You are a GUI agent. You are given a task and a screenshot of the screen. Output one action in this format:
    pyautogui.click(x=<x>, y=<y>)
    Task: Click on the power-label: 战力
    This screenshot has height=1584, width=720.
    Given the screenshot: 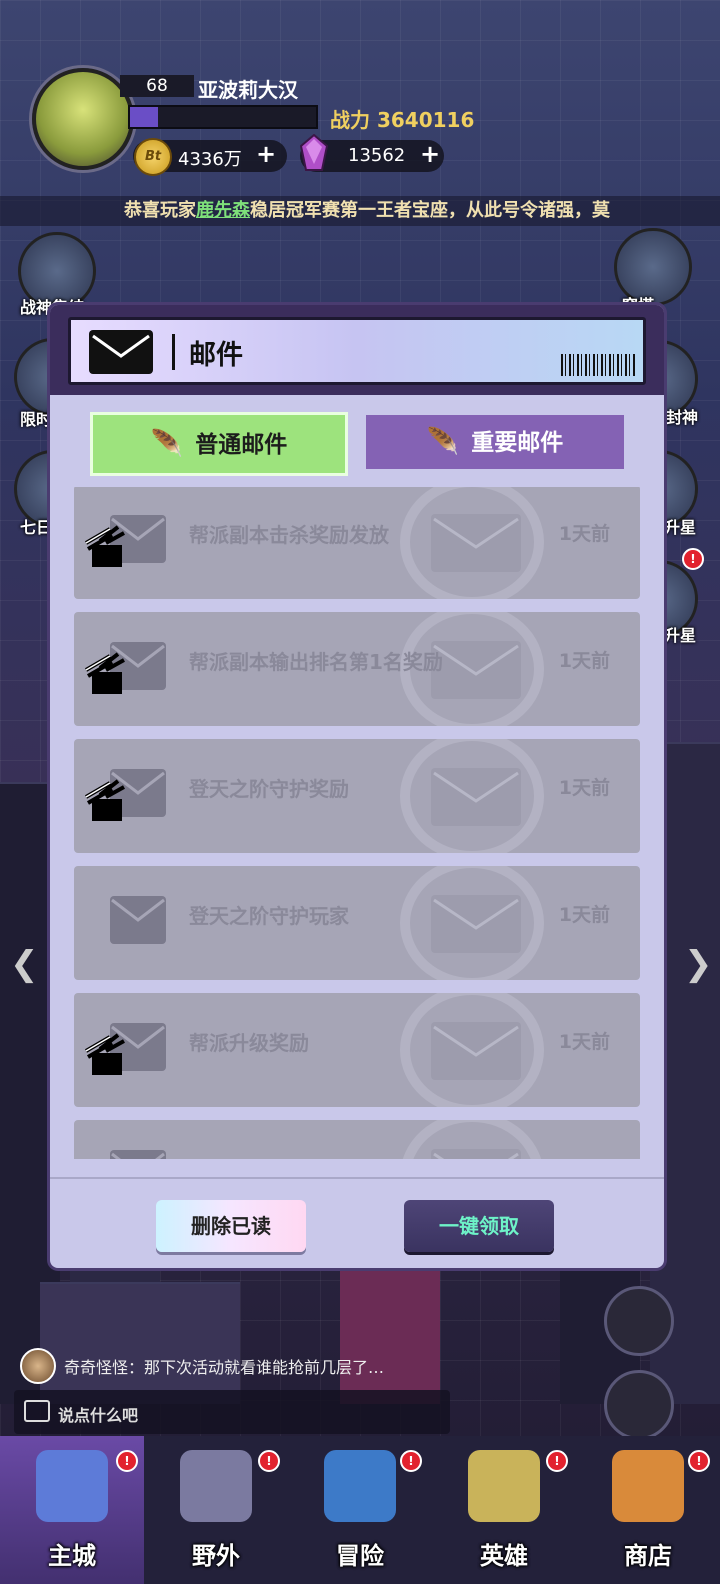 What is the action you would take?
    pyautogui.click(x=350, y=120)
    